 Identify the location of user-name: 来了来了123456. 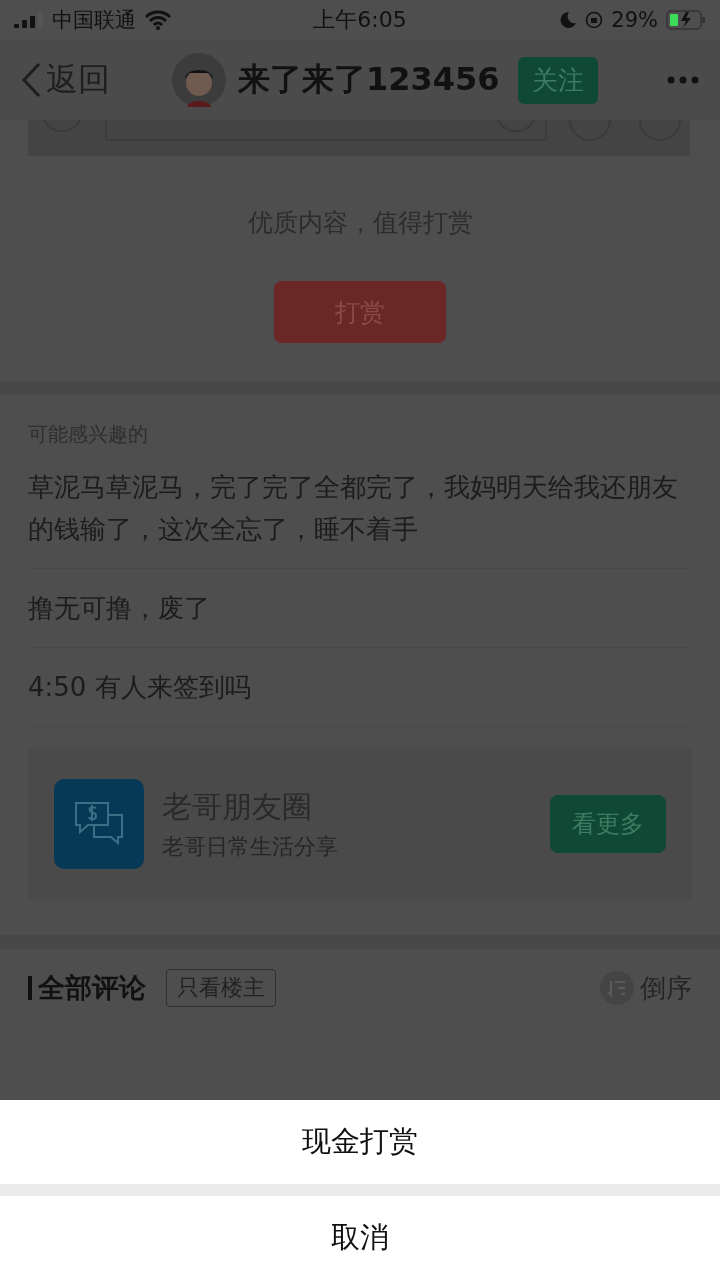
(369, 79).